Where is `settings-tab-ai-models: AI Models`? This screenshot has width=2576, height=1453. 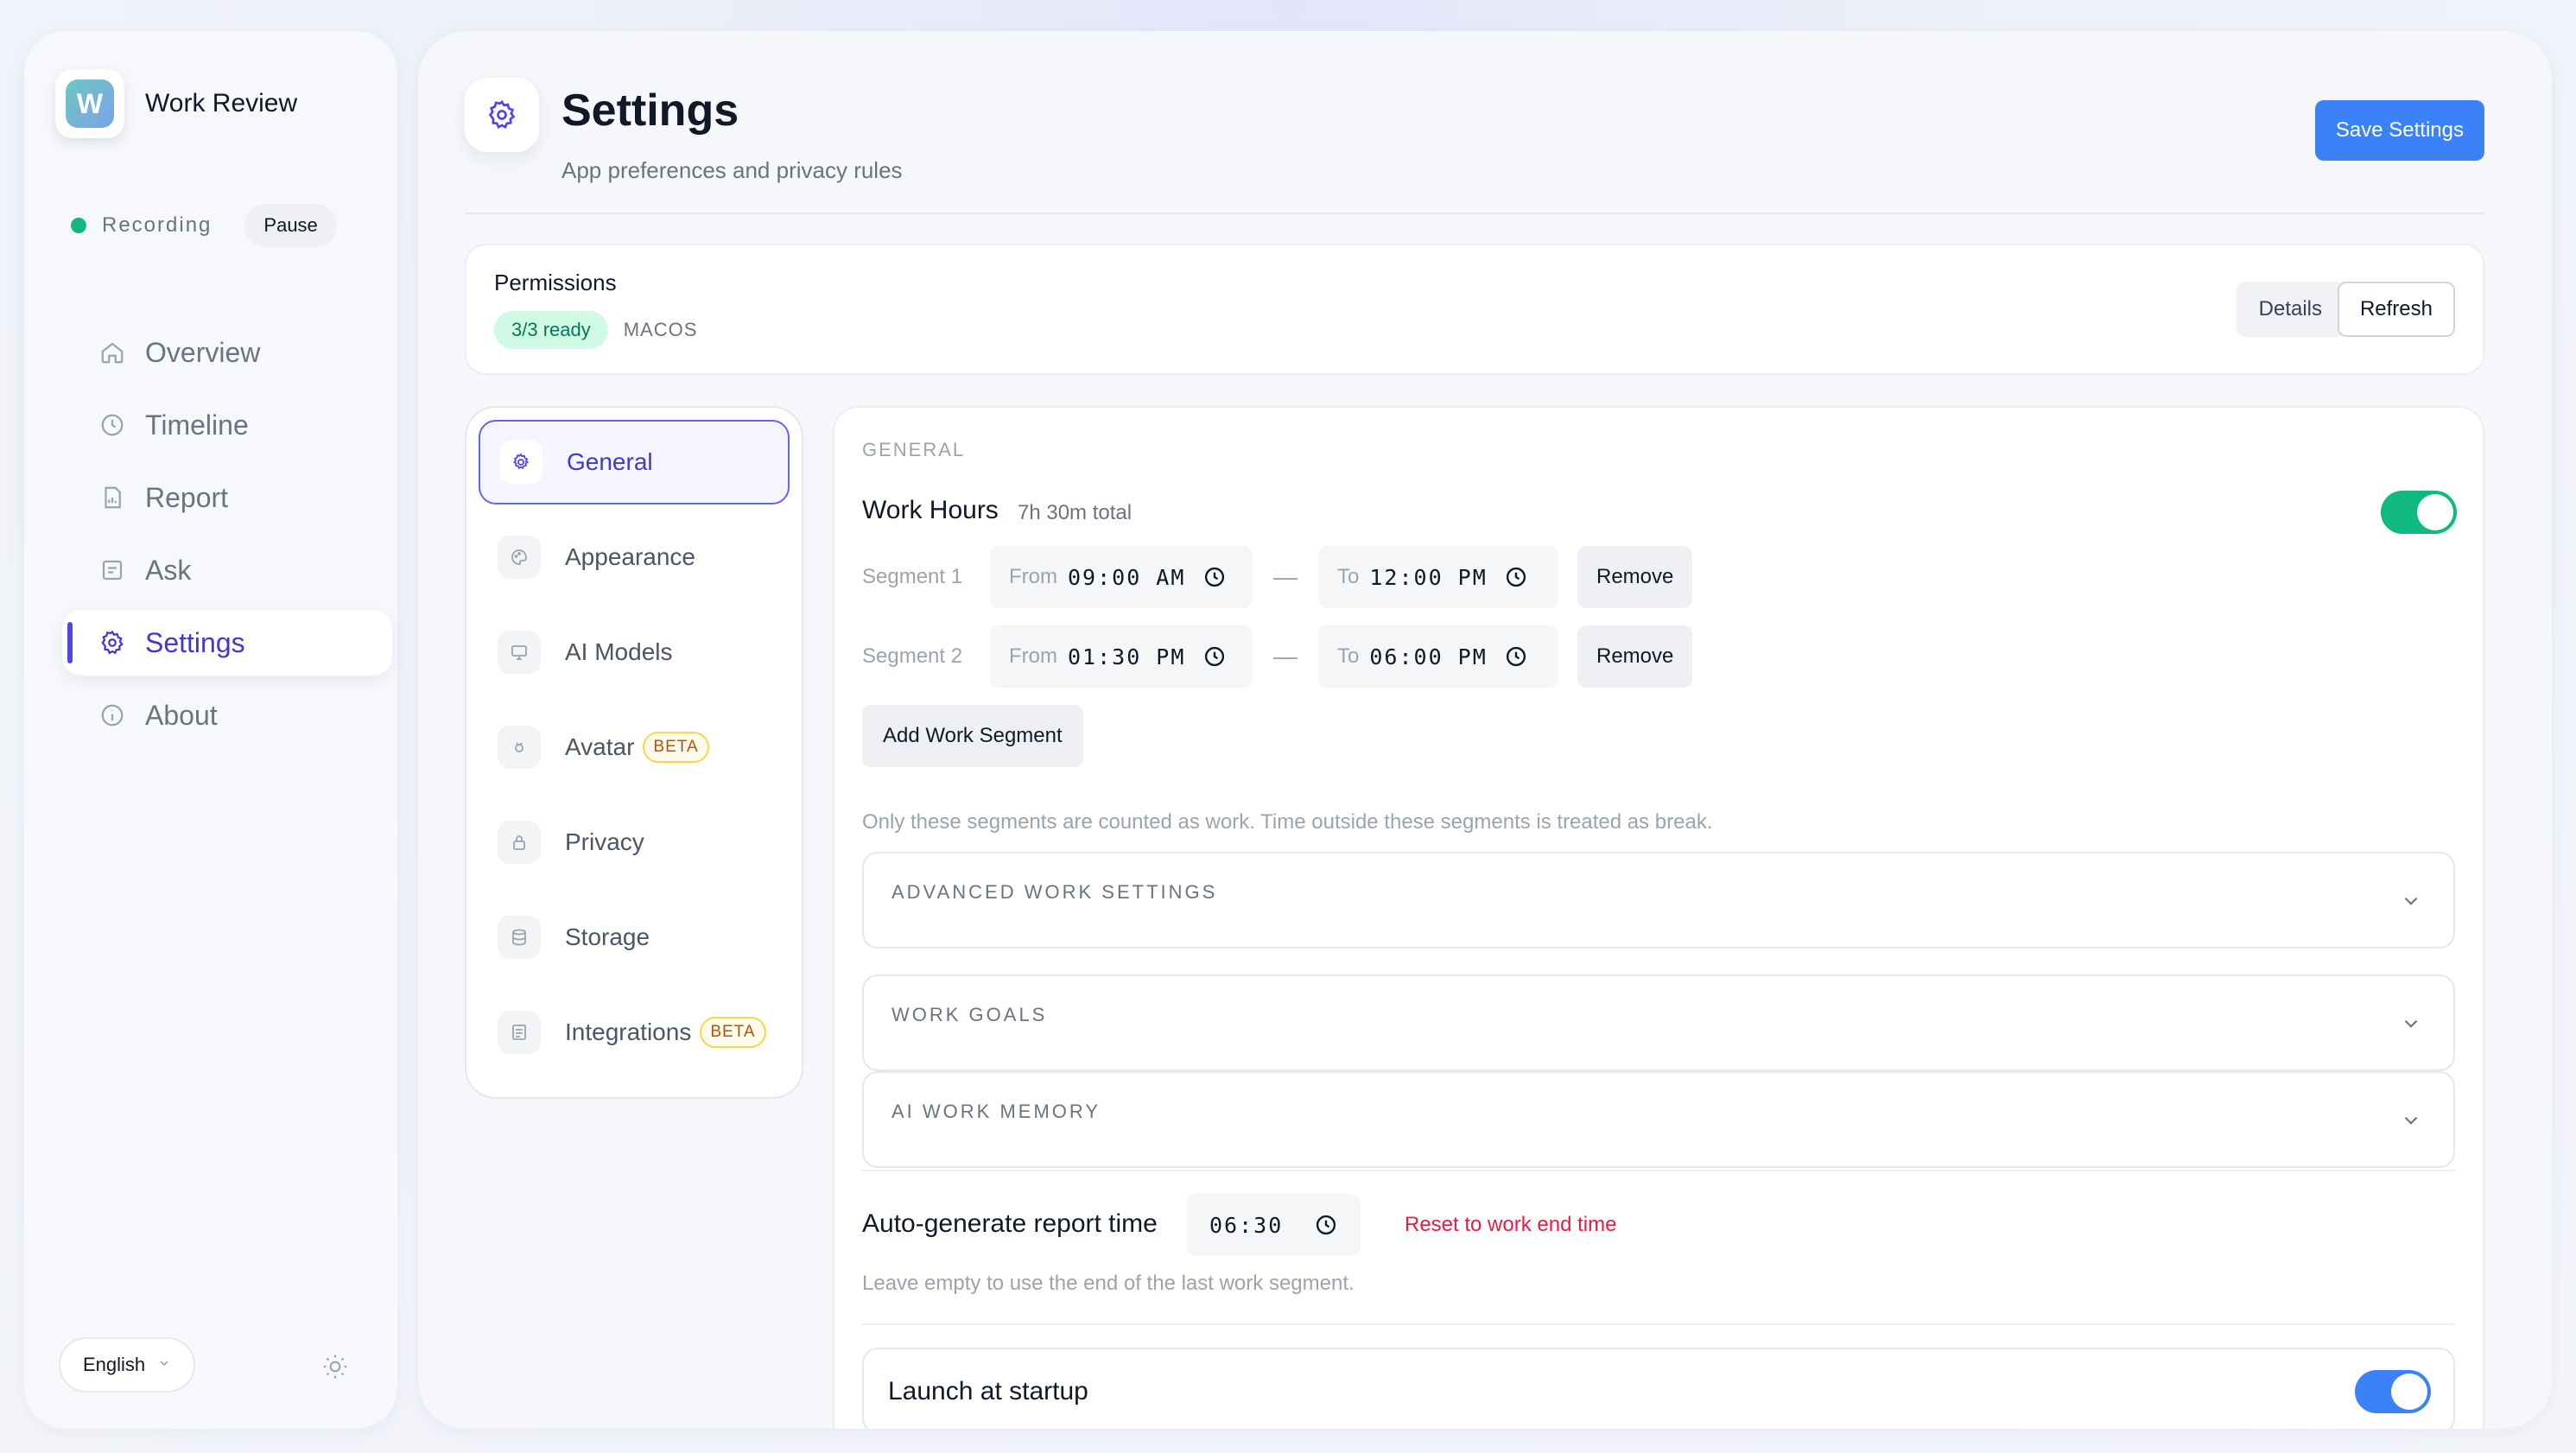
settings-tab-ai-models: AI Models is located at coordinates (634, 652).